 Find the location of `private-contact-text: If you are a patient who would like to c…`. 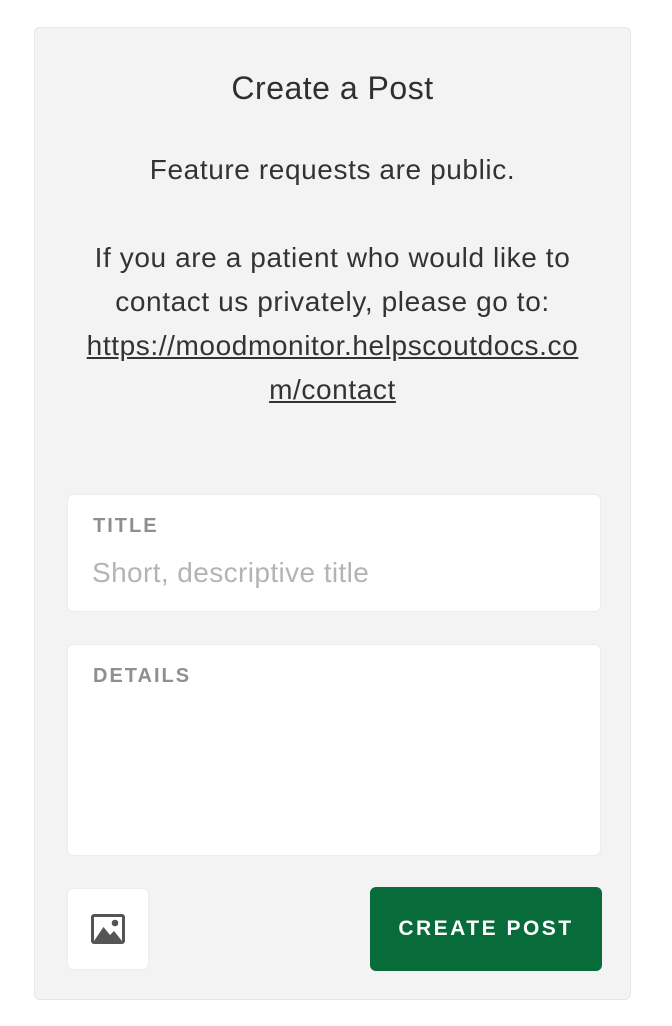

private-contact-text: If you are a patient who would like to c… is located at coordinates (332, 279).